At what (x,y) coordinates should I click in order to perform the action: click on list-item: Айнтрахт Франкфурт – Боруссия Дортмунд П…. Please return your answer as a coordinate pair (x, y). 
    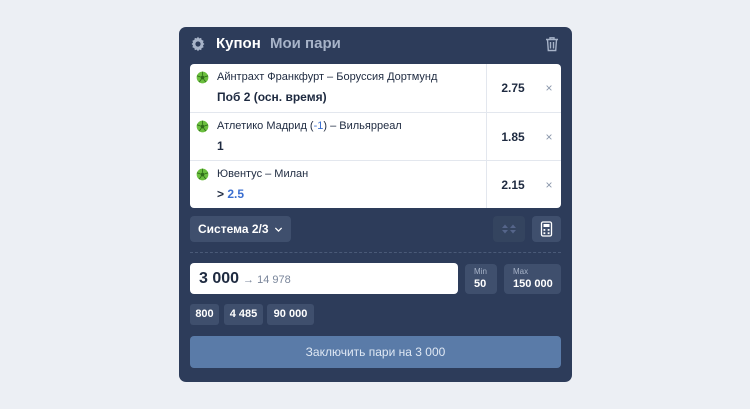
    Looking at the image, I should click on (375, 88).